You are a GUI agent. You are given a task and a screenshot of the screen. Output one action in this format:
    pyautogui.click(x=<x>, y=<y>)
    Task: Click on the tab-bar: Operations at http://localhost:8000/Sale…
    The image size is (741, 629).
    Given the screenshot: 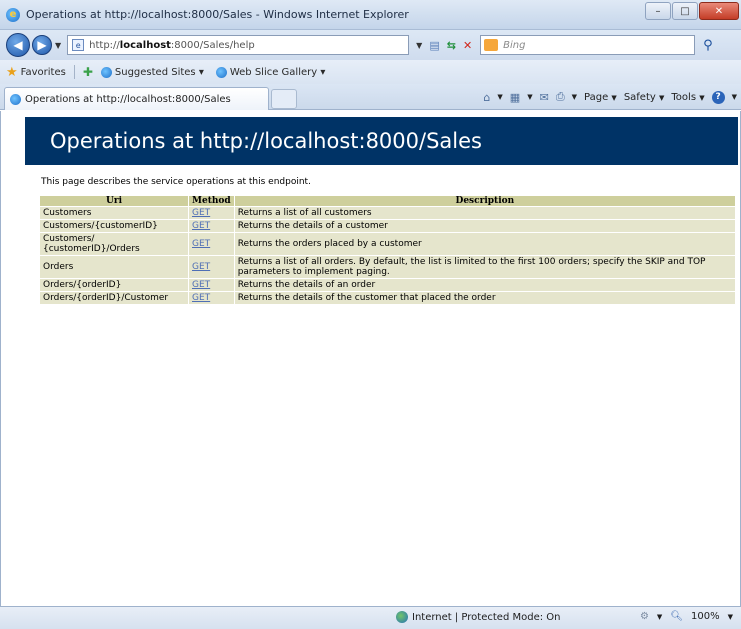 What is the action you would take?
    pyautogui.click(x=370, y=97)
    